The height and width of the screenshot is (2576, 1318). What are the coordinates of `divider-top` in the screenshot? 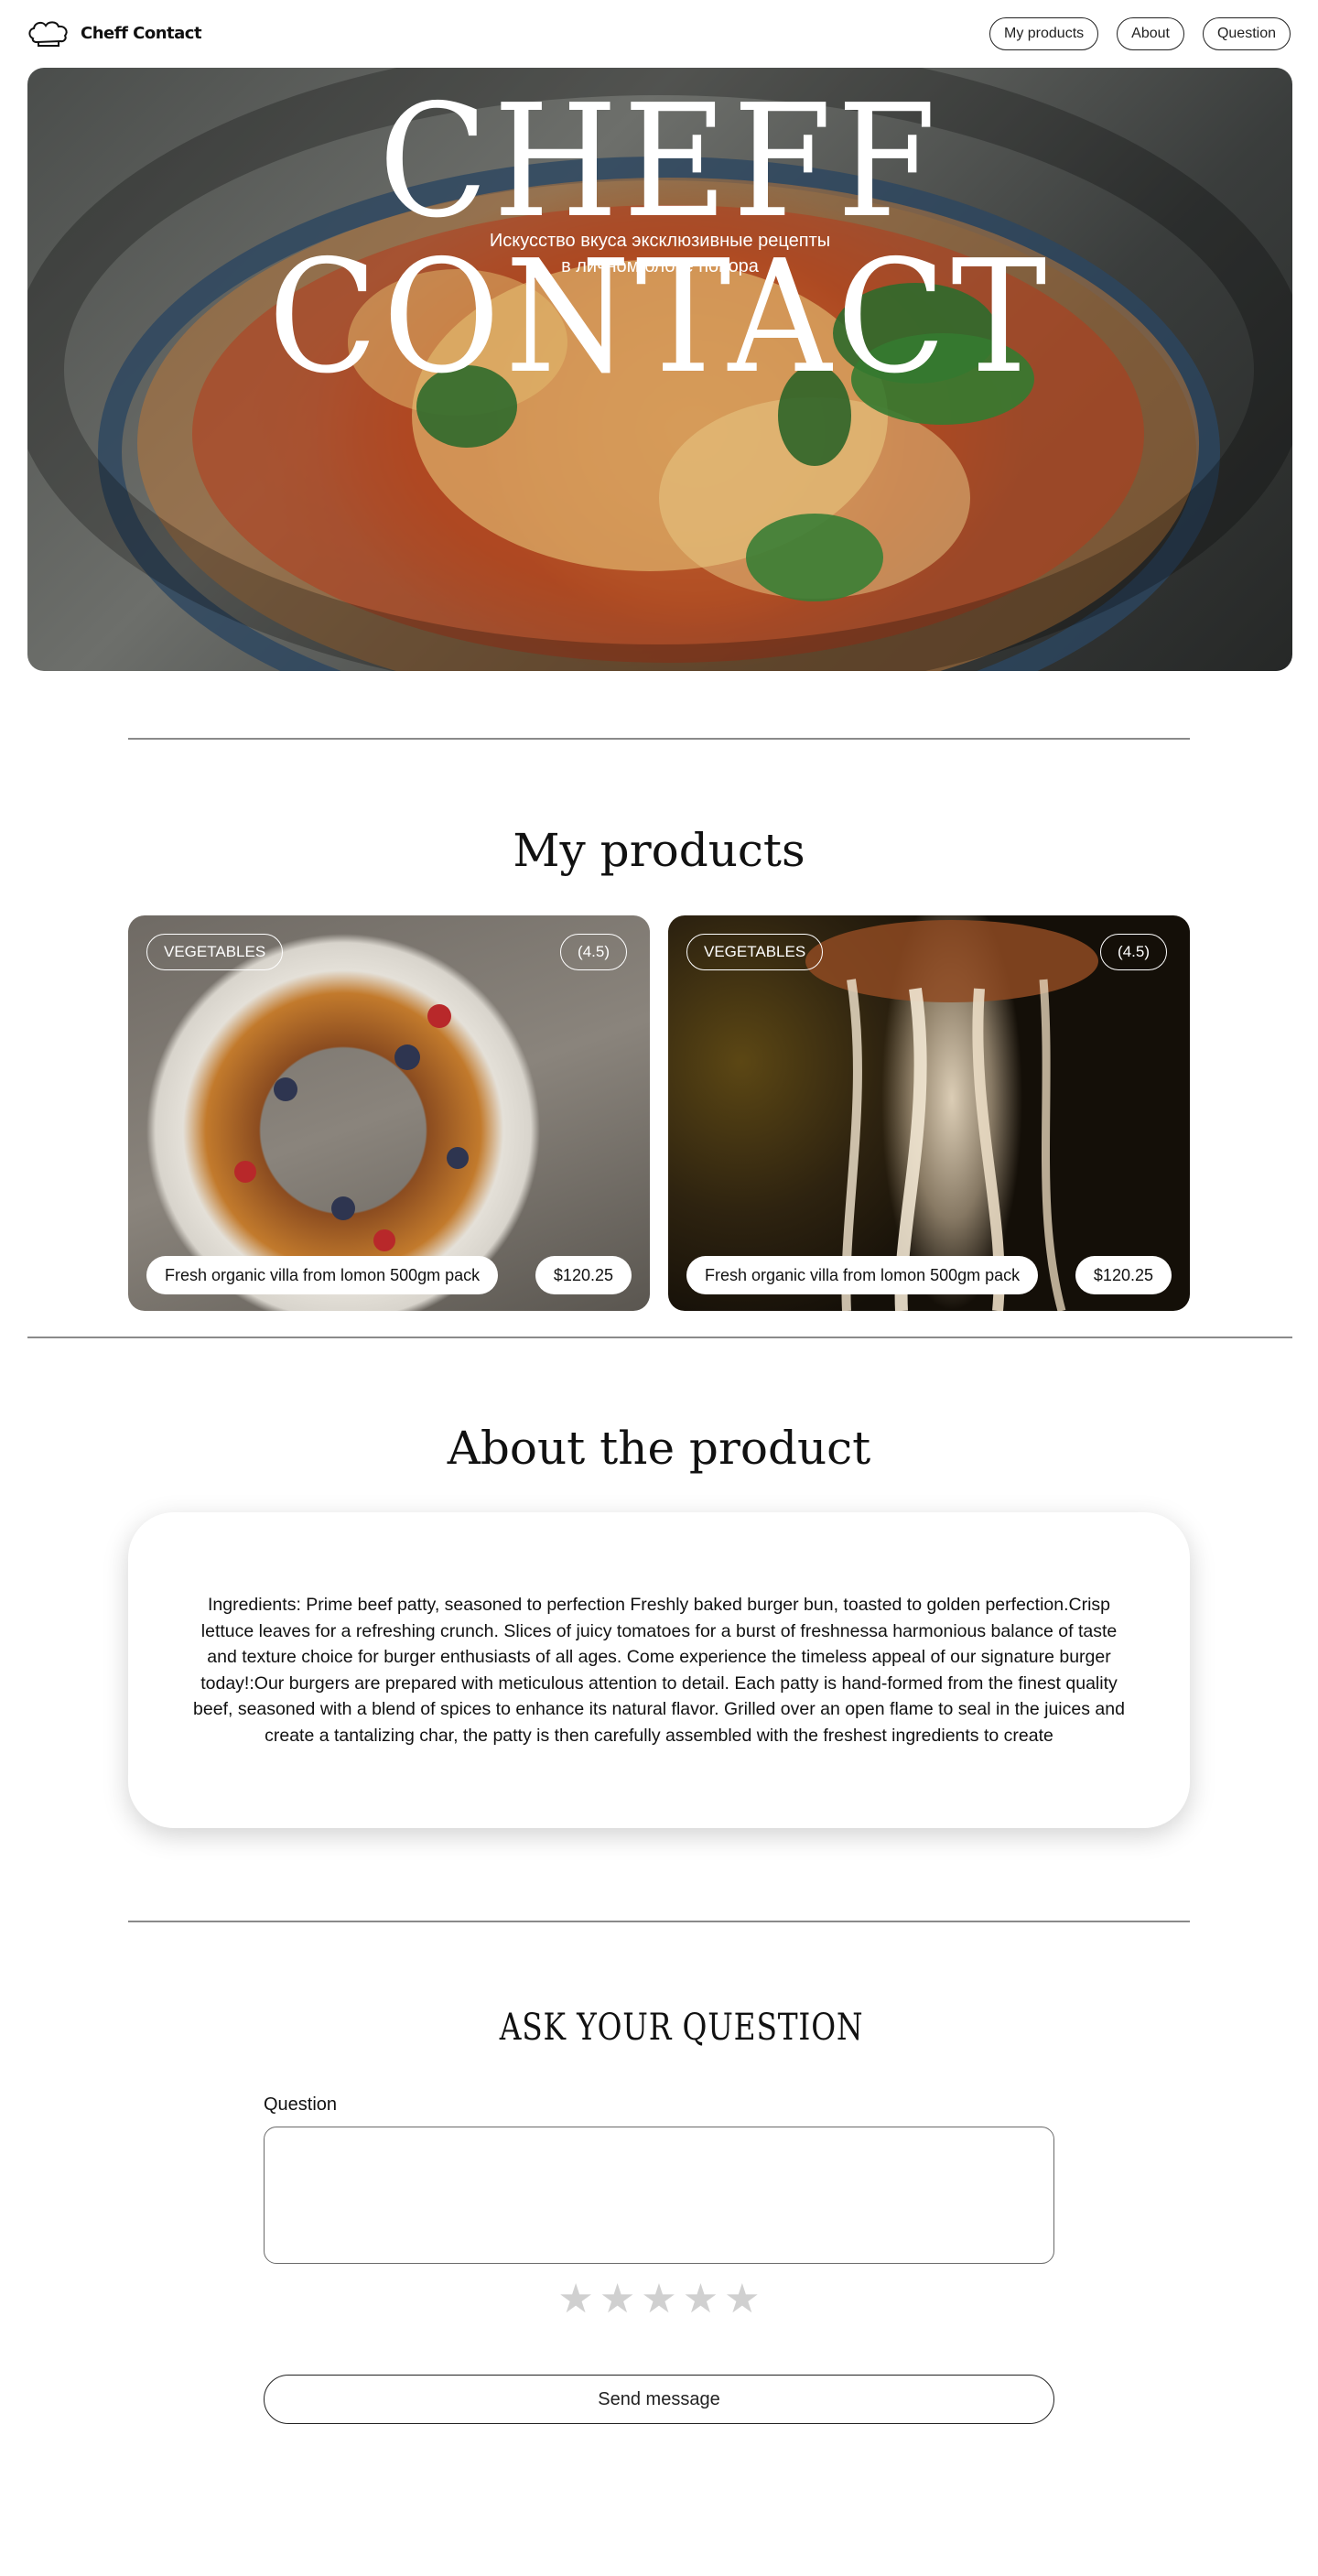 It's located at (659, 739).